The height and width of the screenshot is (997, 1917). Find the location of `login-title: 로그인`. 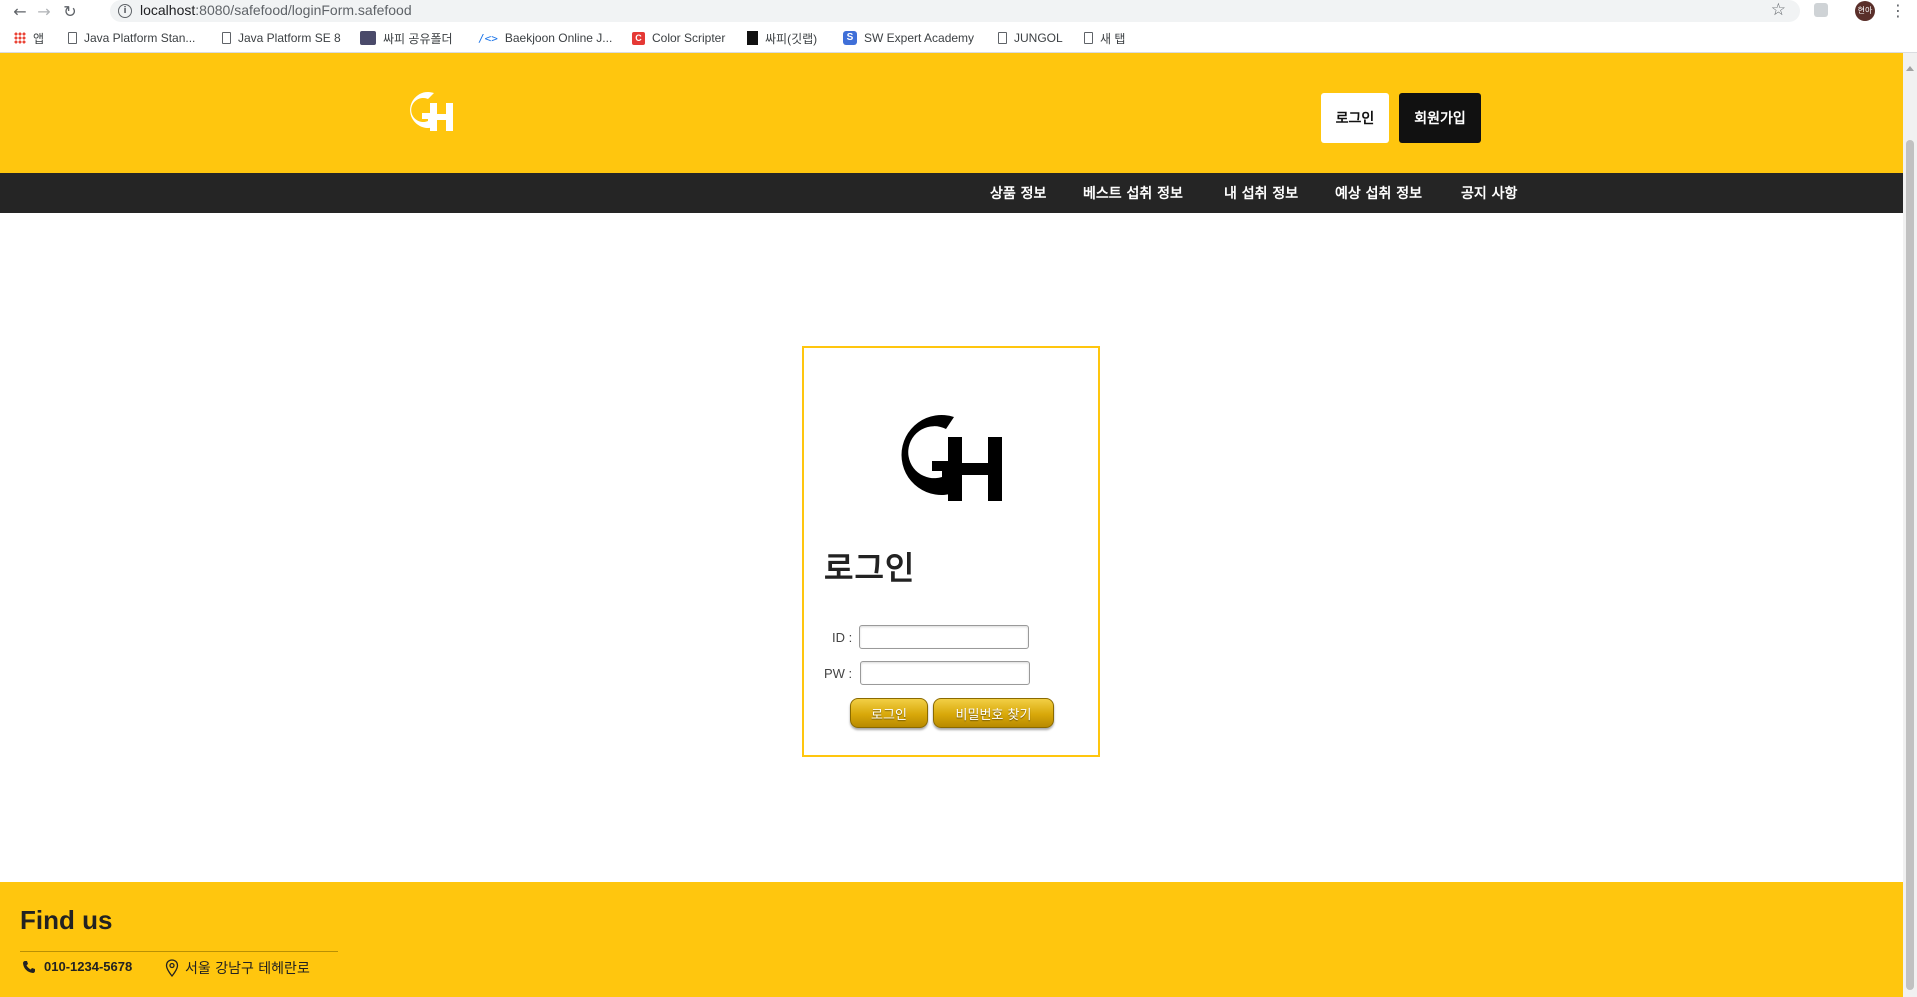

login-title: 로그인 is located at coordinates (870, 568).